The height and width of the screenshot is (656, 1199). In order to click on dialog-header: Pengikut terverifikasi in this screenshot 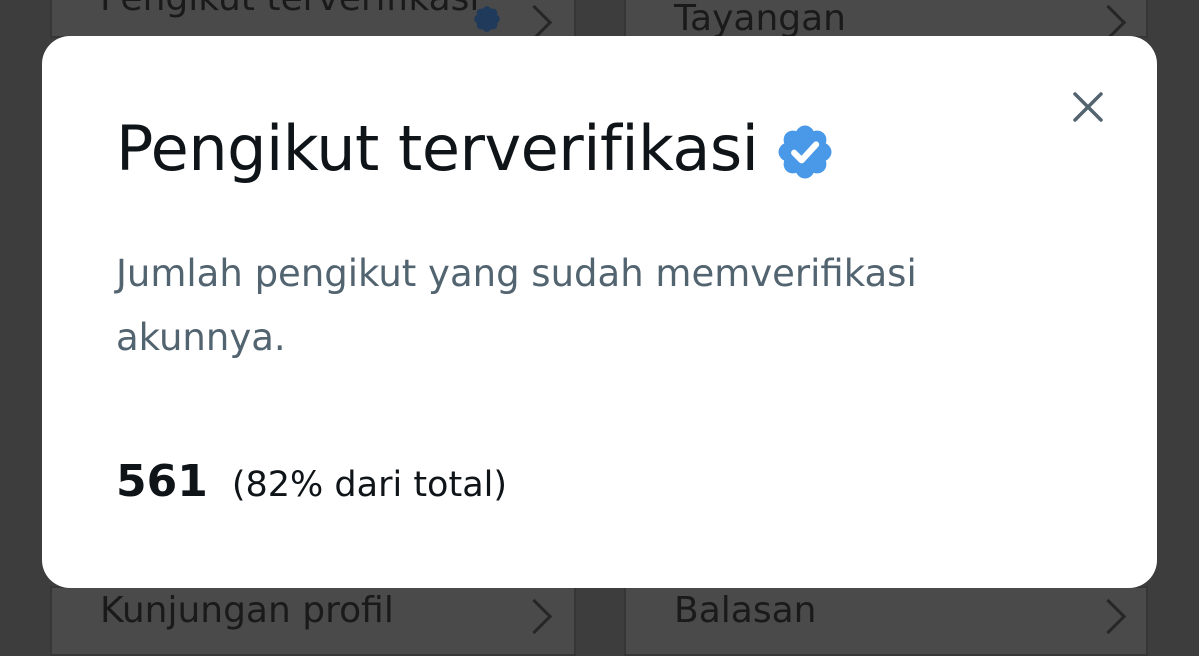, I will do `click(476, 148)`.